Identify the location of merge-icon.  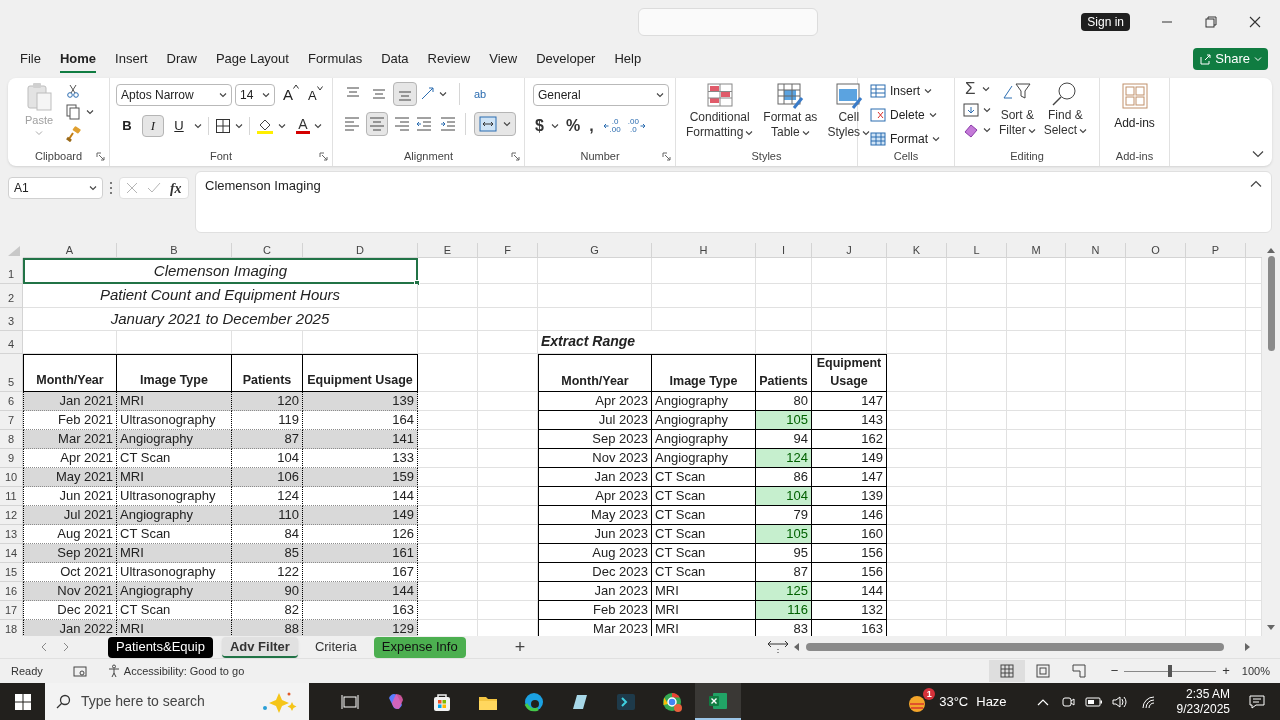
(488, 124).